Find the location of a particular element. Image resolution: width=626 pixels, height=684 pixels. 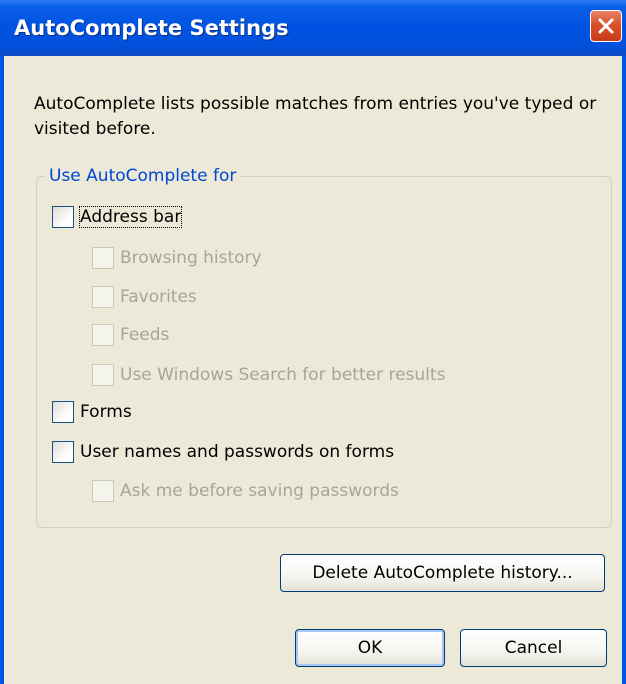

browsing-history-option: Browsing history is located at coordinates (177, 258).